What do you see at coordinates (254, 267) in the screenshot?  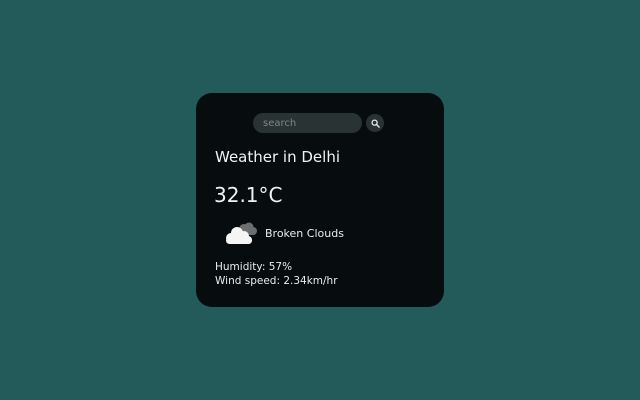 I see `humidity-readout: Humidity: 57%` at bounding box center [254, 267].